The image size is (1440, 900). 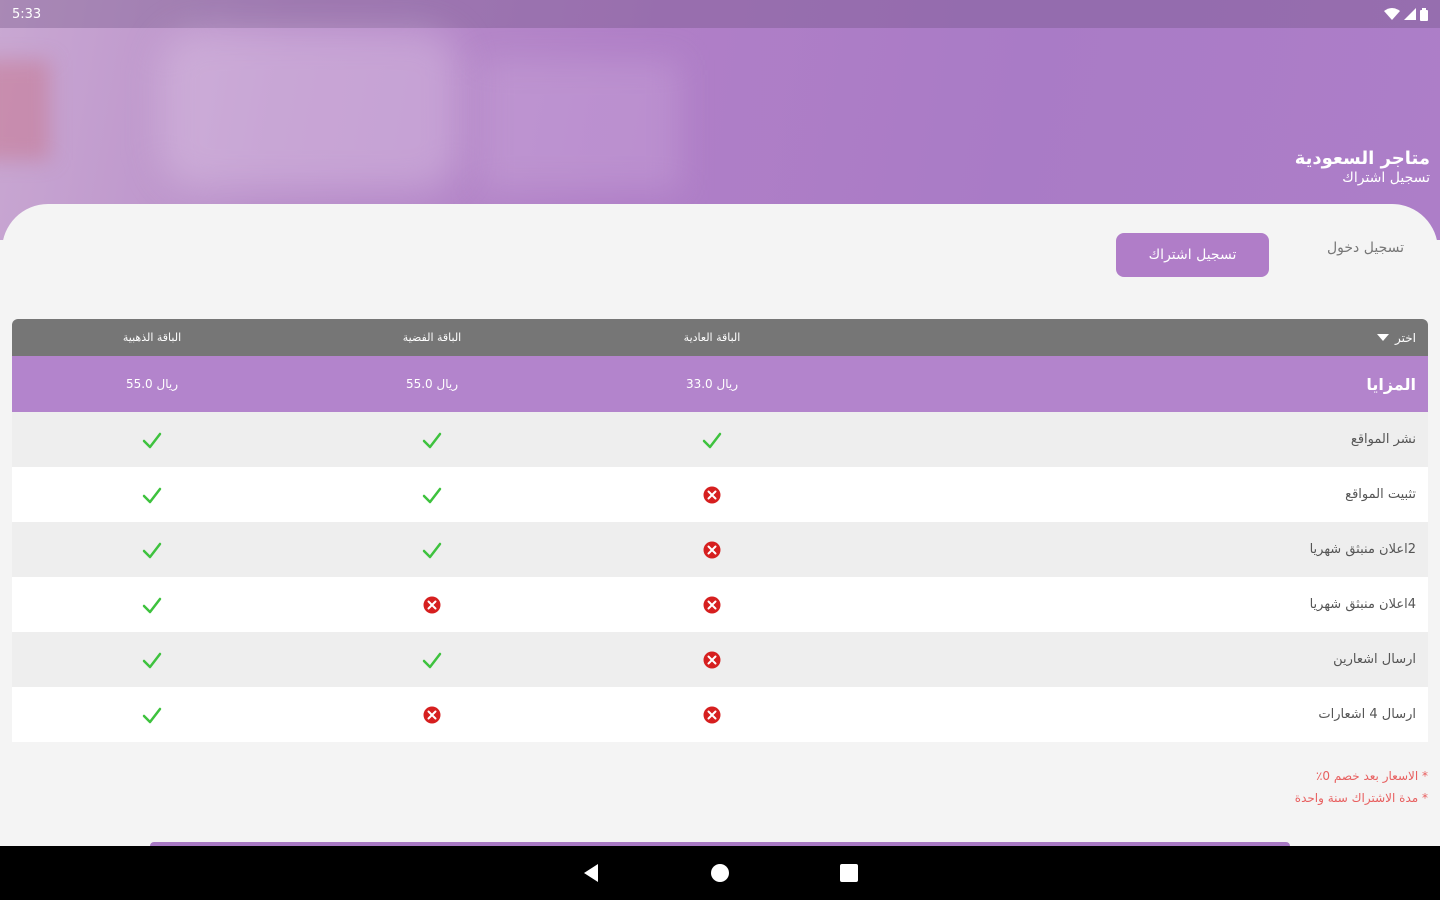 I want to click on battery-icon, so click(x=1424, y=14).